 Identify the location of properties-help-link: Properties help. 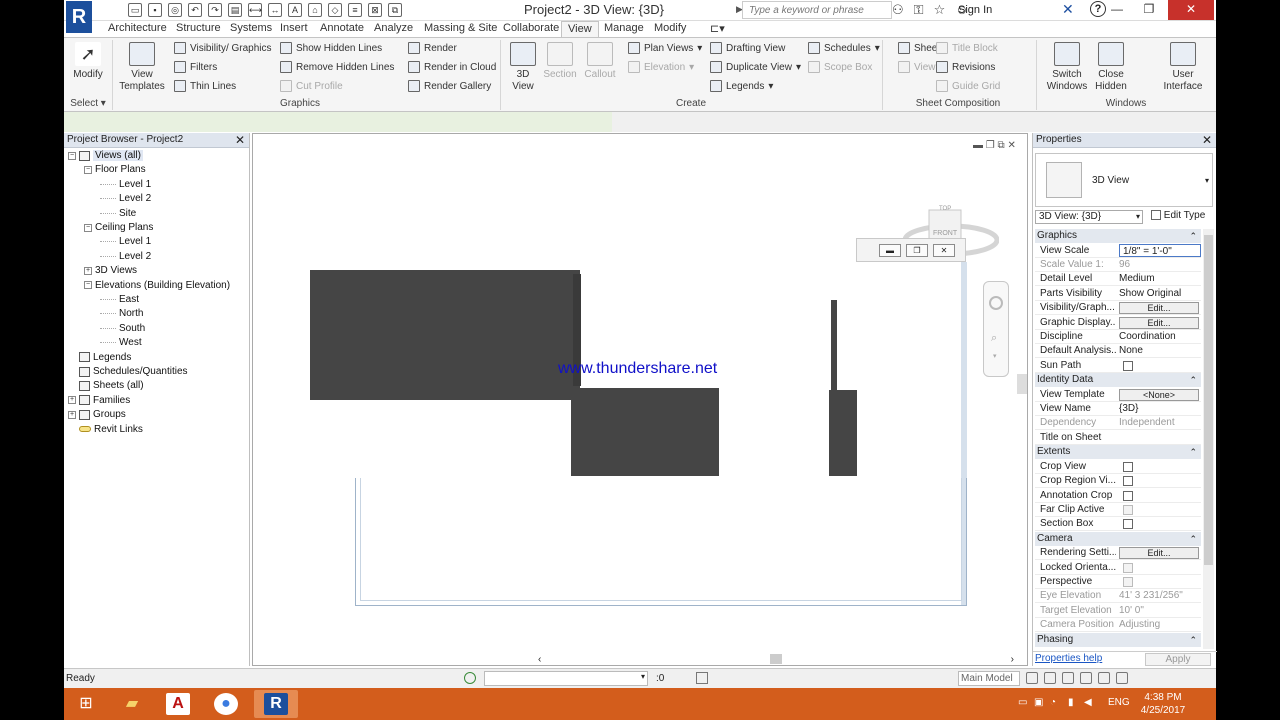
(1068, 658).